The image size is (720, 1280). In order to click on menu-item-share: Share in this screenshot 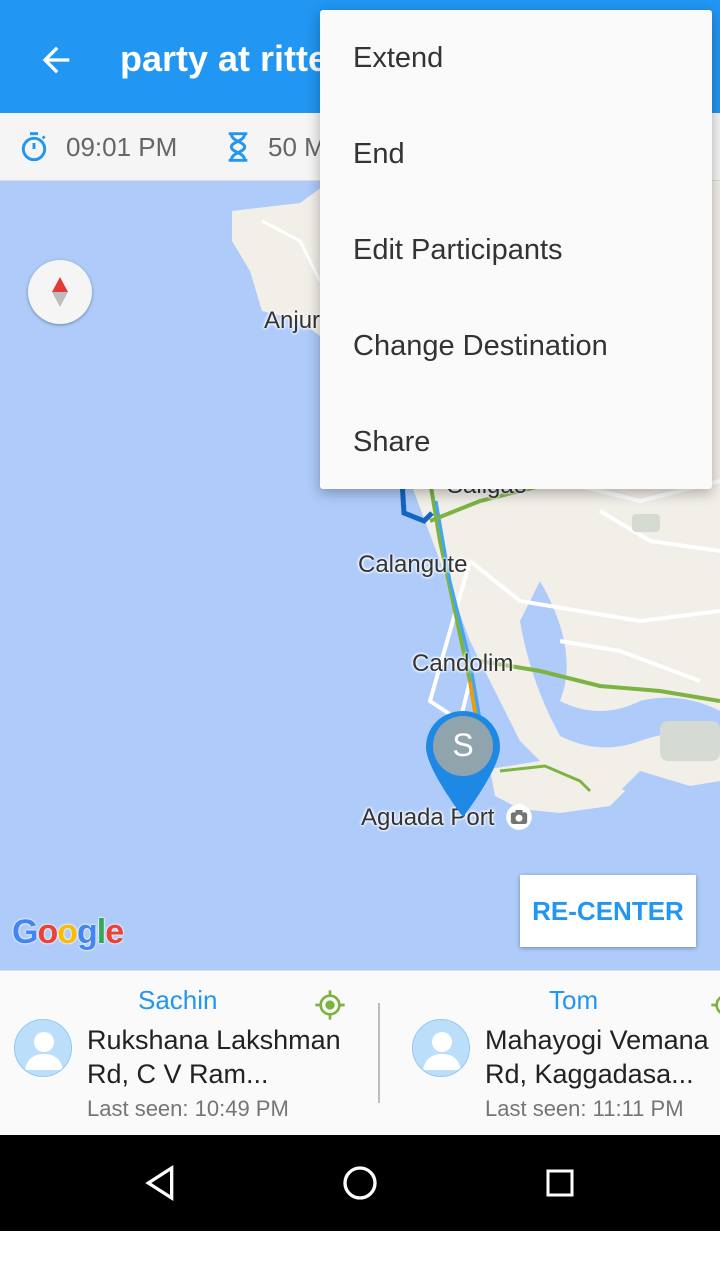, I will do `click(516, 442)`.